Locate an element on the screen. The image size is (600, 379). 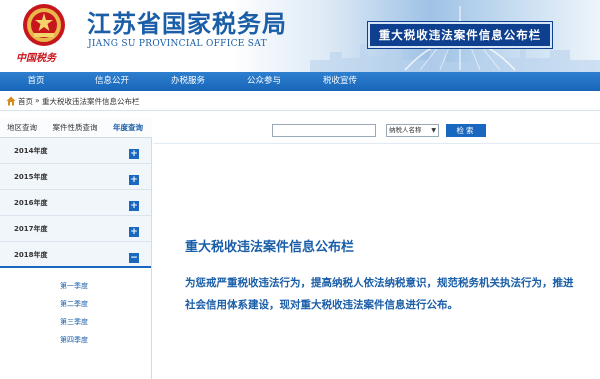
year-row-2016: 2016年度 + is located at coordinates (75, 203).